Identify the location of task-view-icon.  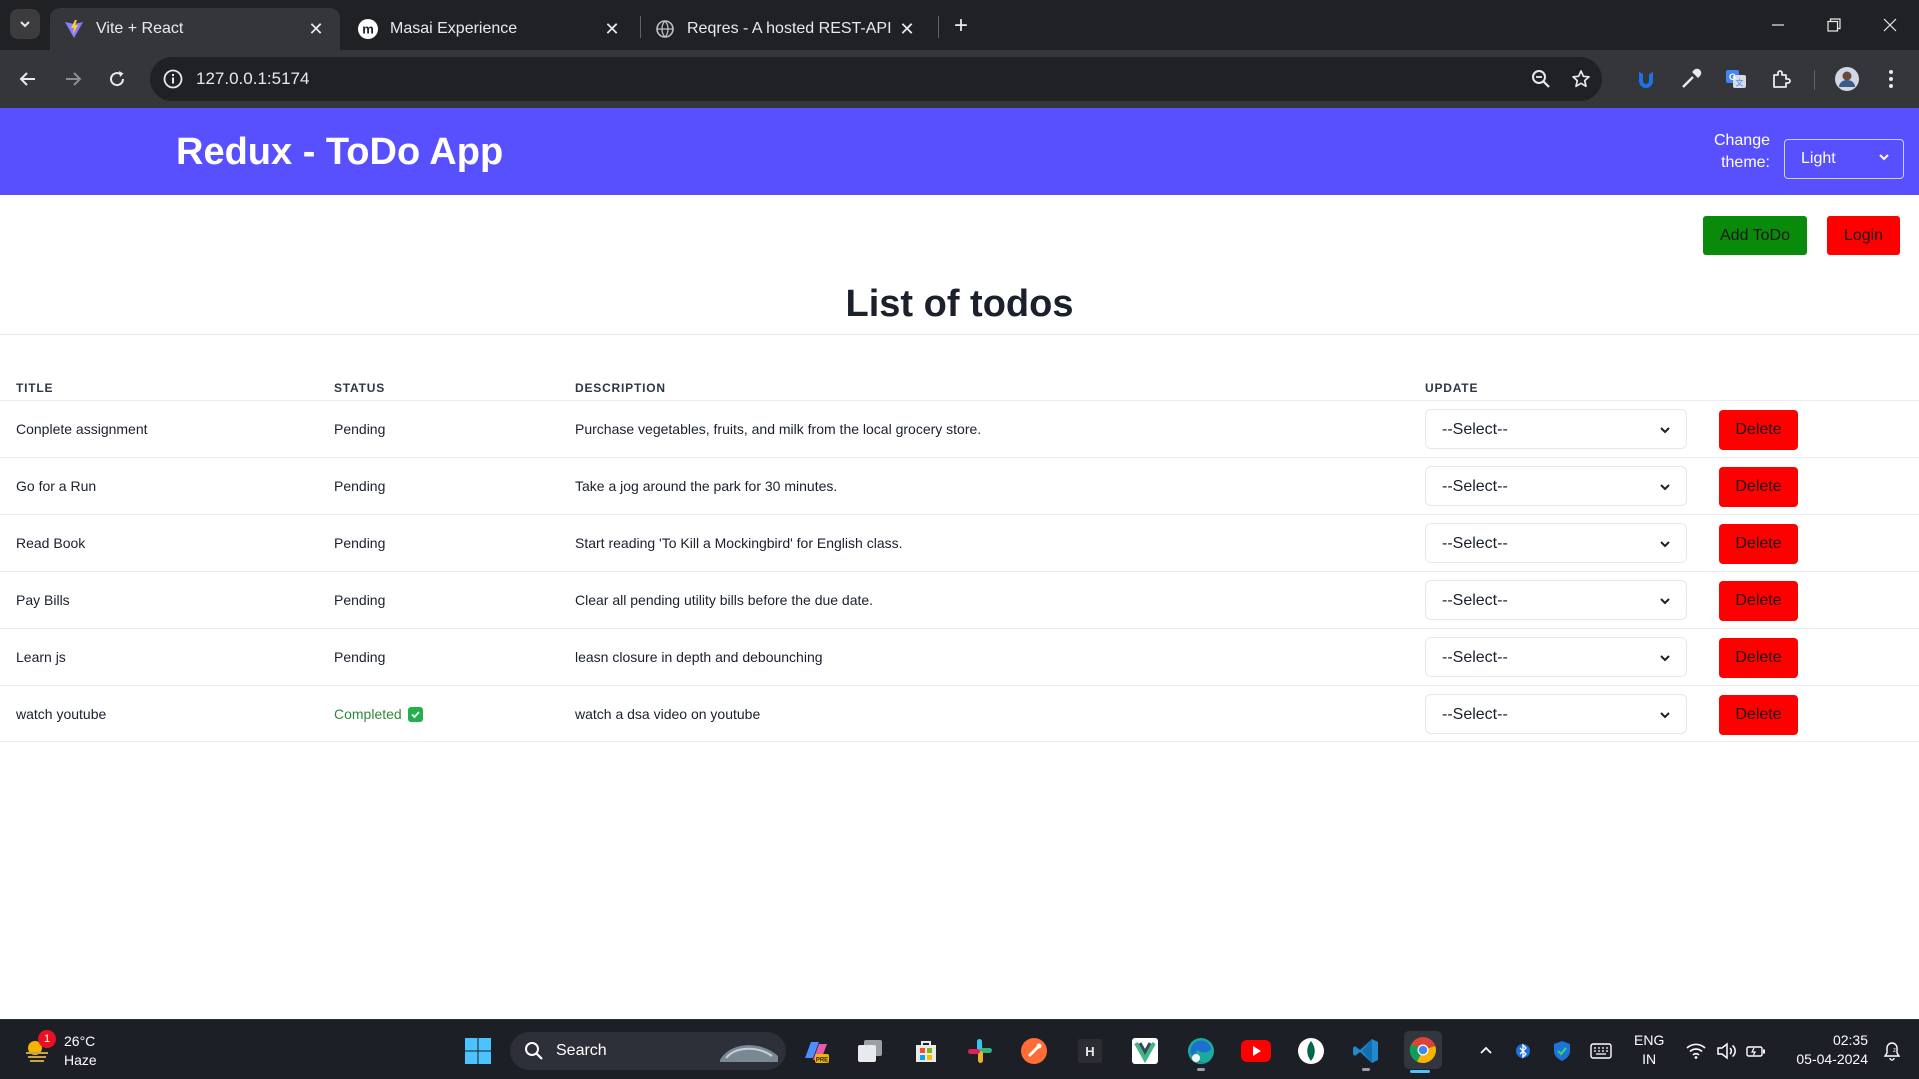
(870, 1051).